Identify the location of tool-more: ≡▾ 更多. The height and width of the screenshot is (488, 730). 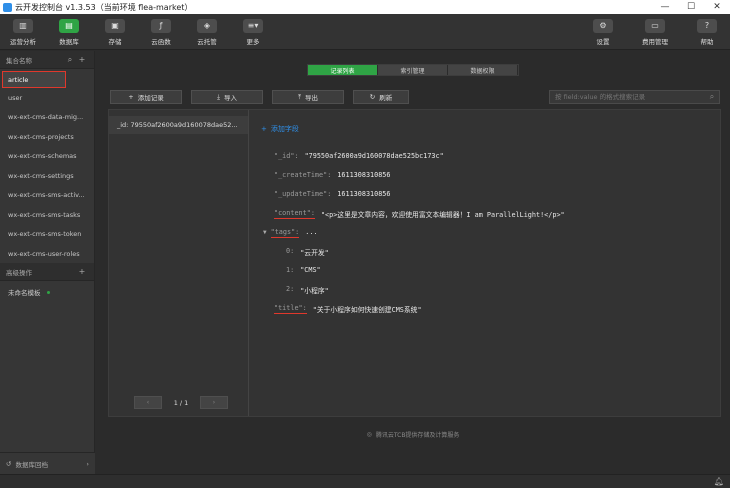
(253, 32).